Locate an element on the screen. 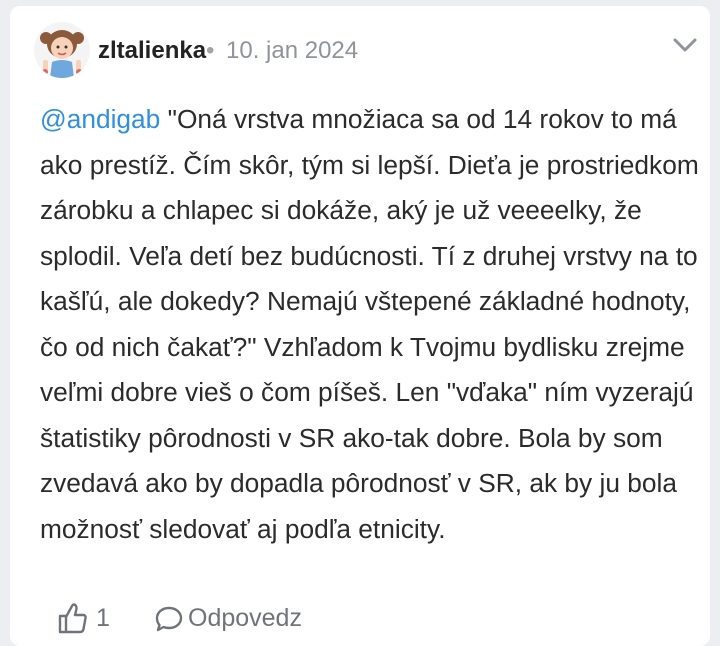  author-name: zltalienka is located at coordinates (152, 51).